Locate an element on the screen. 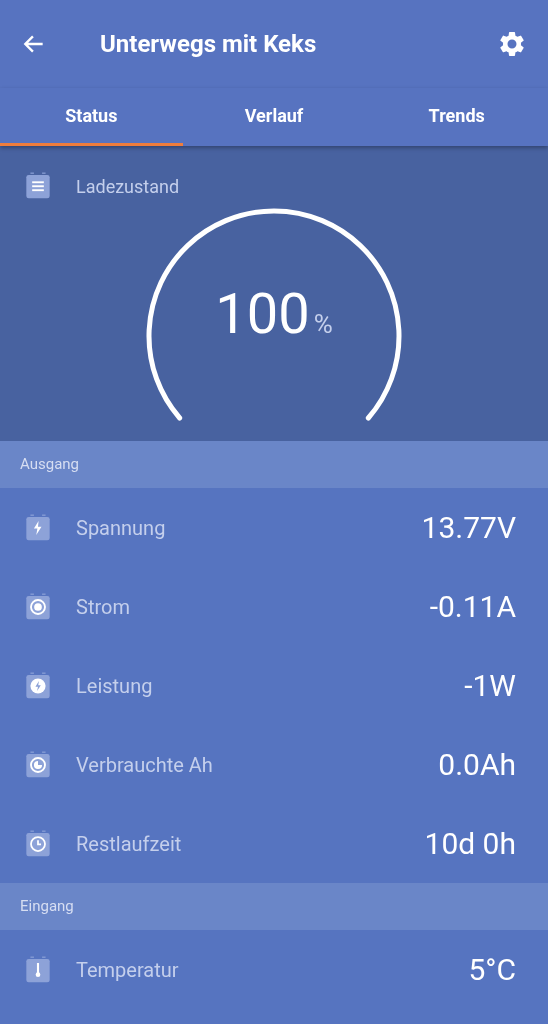 The width and height of the screenshot is (548, 1024). metric-label: Leistung is located at coordinates (114, 686).